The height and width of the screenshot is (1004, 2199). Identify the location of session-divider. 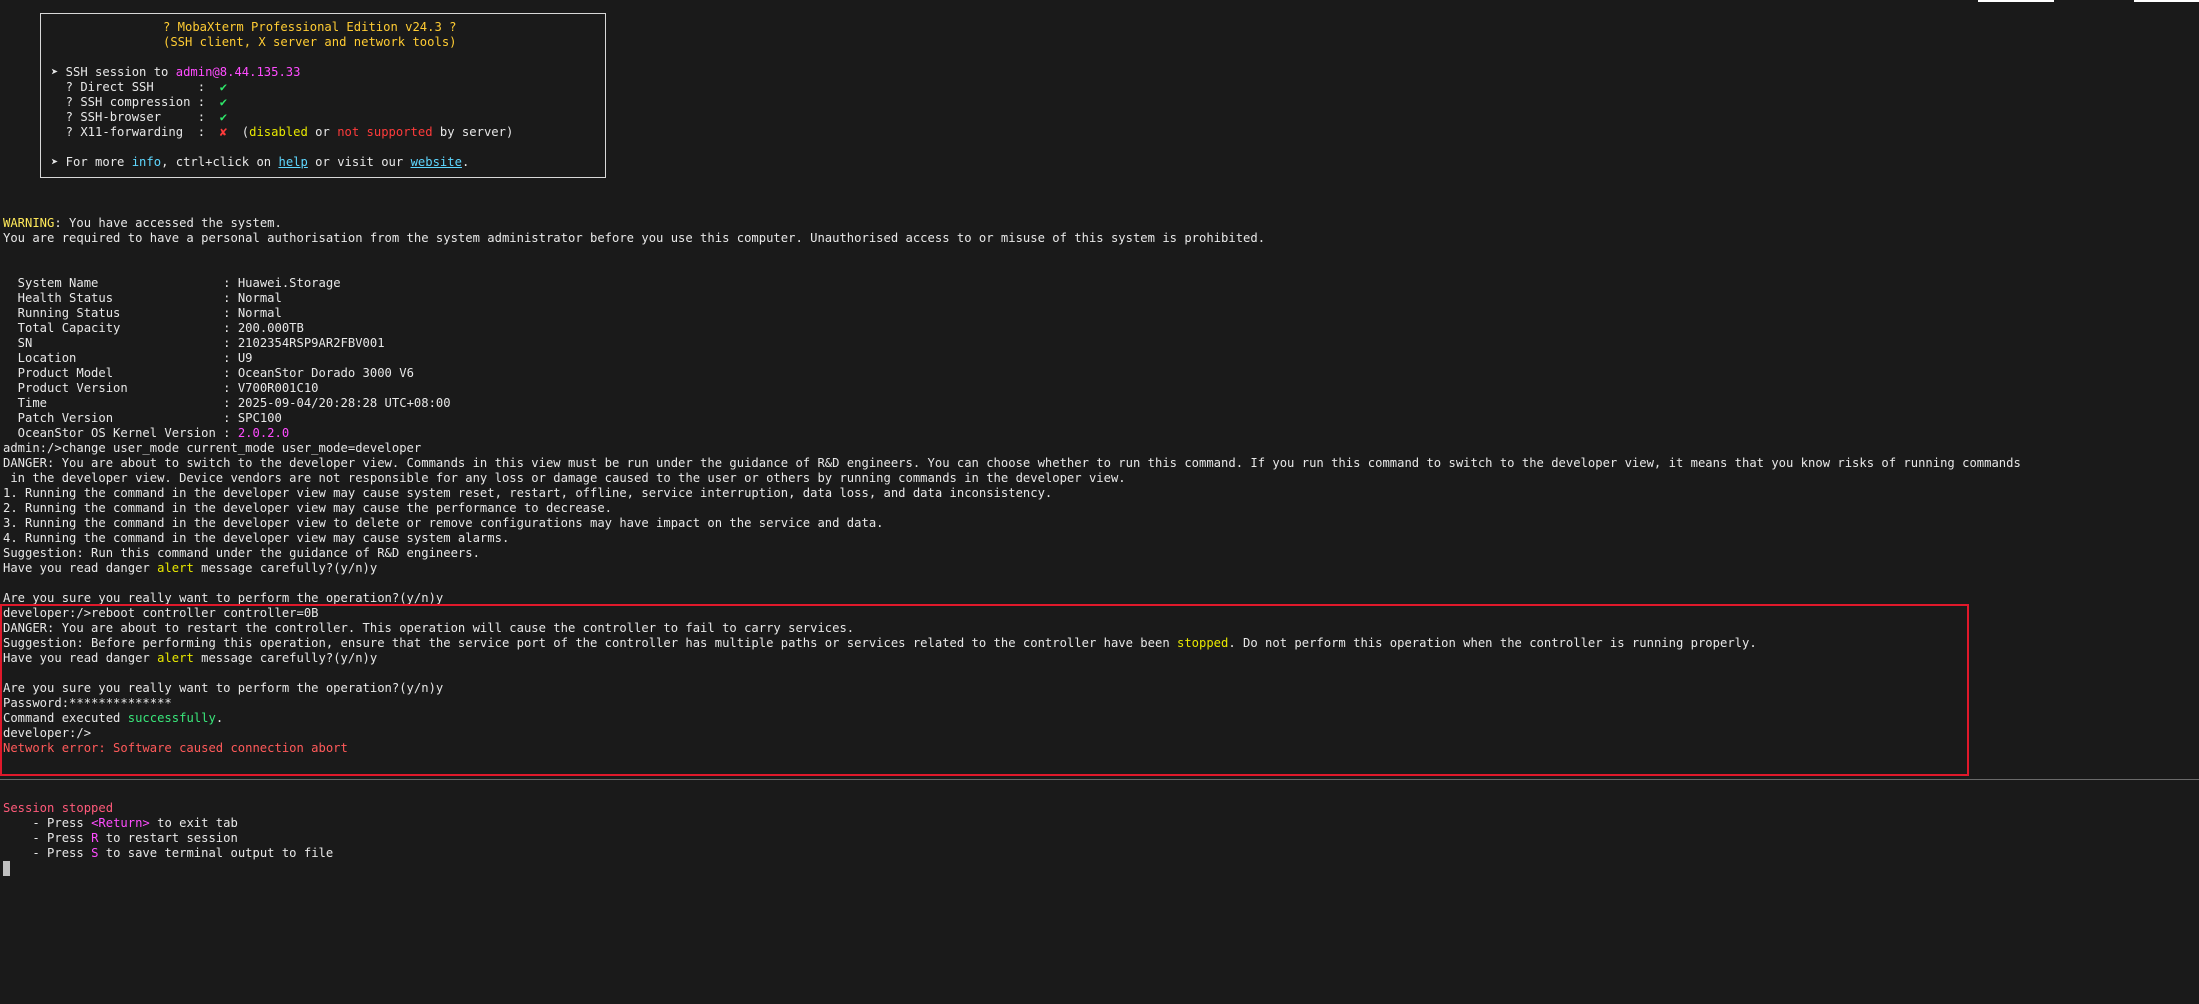
(1099, 779).